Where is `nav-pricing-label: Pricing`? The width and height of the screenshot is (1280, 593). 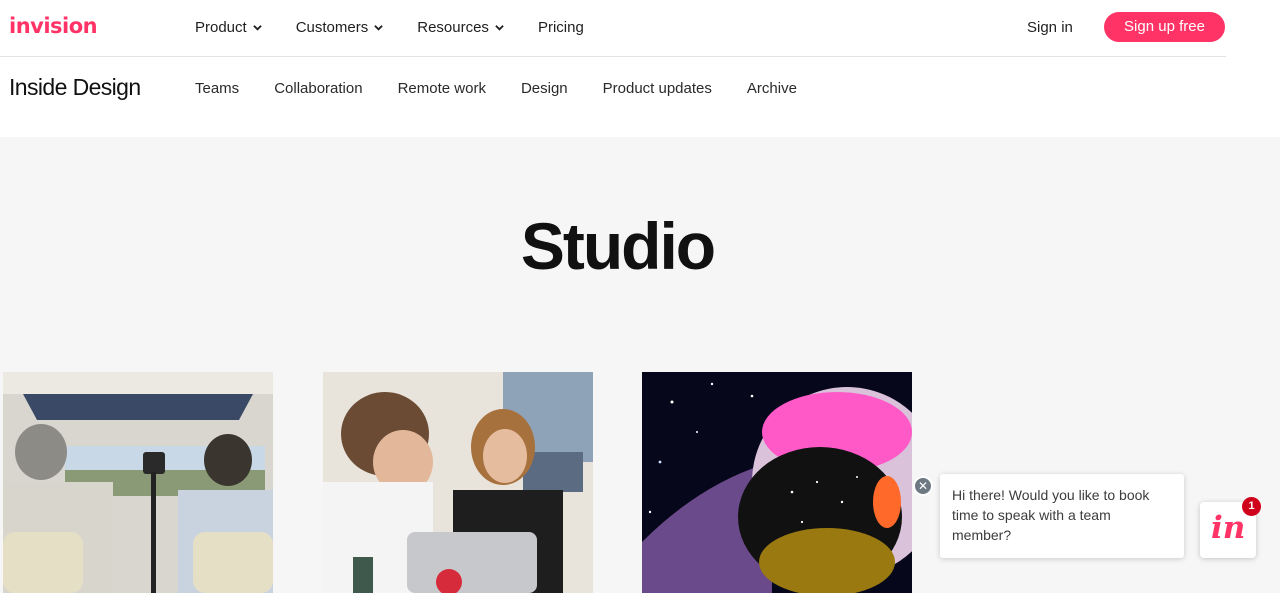 nav-pricing-label: Pricing is located at coordinates (560, 27).